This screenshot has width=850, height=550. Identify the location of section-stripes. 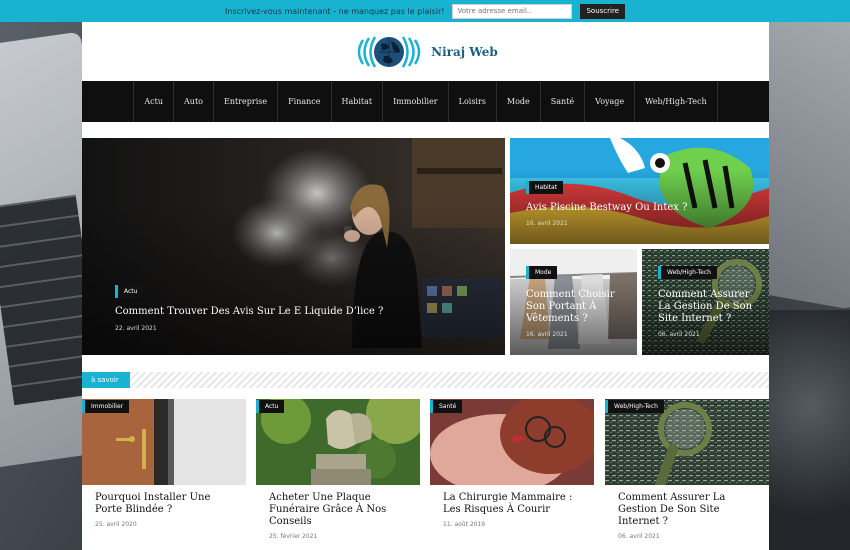
(449, 380).